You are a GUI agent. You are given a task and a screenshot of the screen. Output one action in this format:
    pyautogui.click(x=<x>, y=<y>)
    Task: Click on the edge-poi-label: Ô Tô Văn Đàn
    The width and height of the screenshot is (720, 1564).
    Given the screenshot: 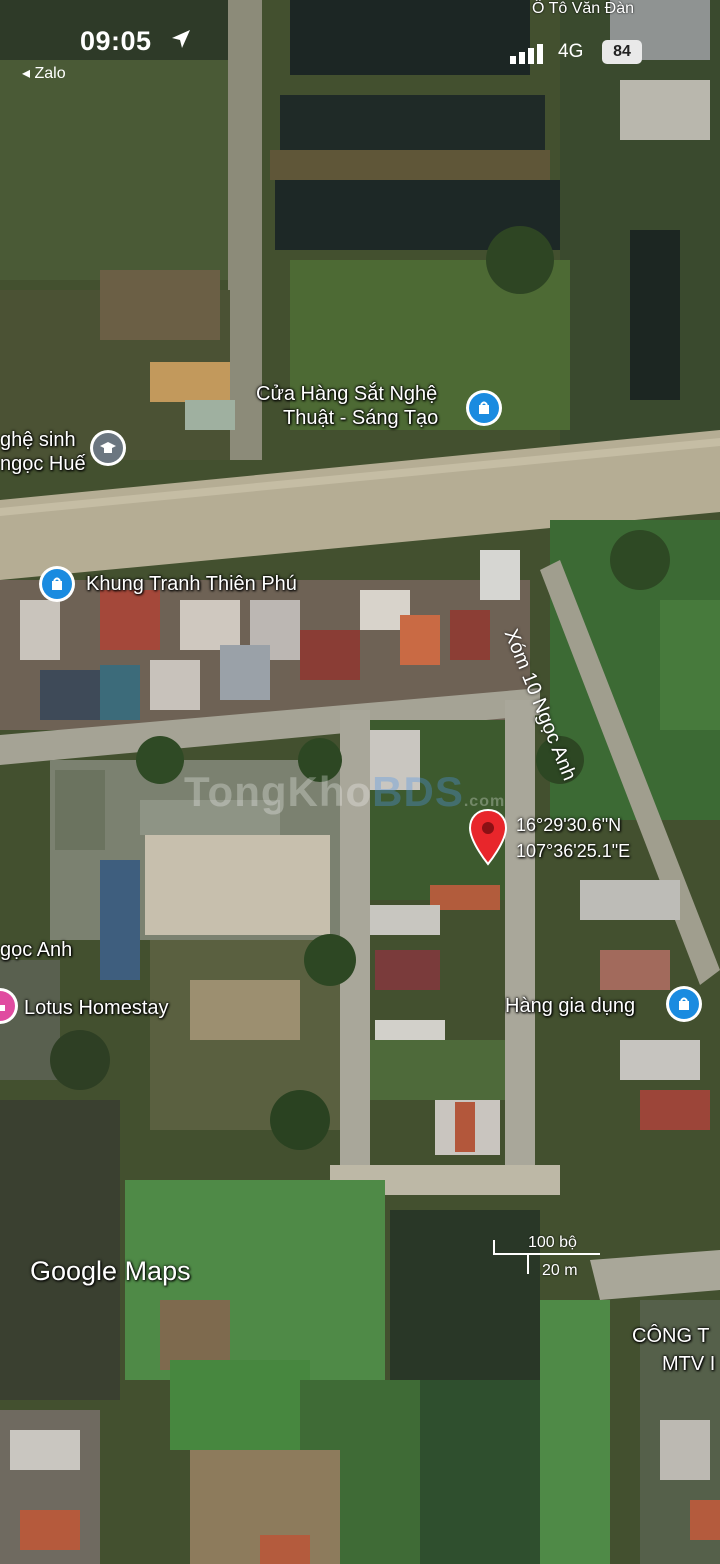 What is the action you would take?
    pyautogui.click(x=583, y=8)
    